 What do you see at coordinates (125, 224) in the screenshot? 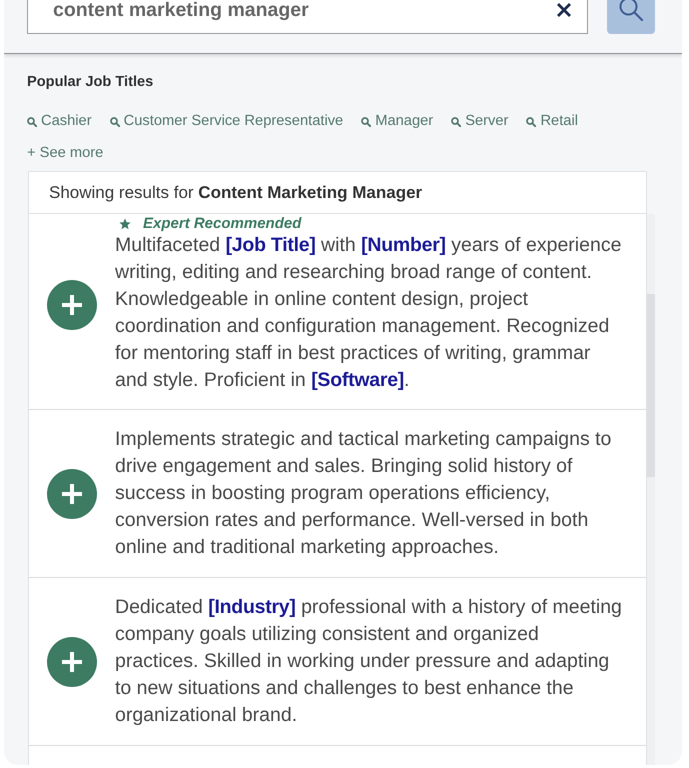
I see `star-icon` at bounding box center [125, 224].